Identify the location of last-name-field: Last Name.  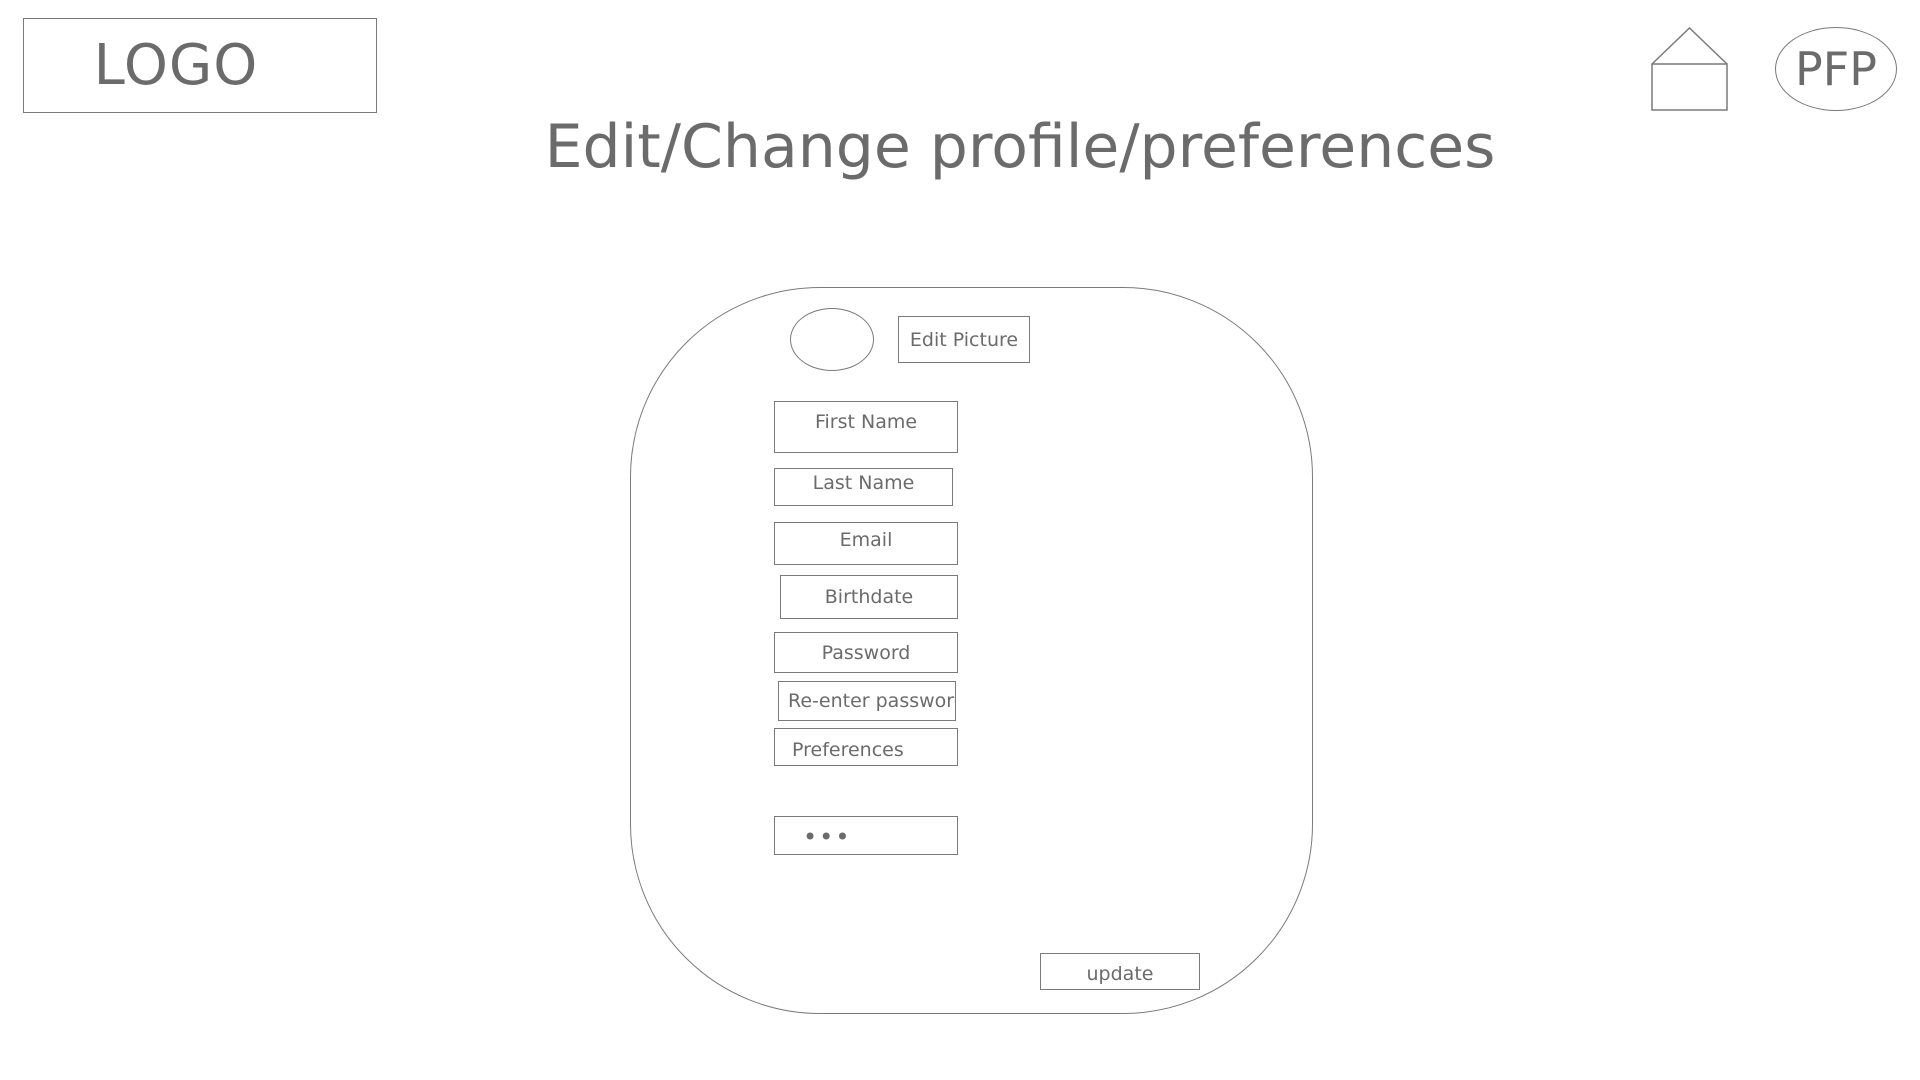
(863, 487).